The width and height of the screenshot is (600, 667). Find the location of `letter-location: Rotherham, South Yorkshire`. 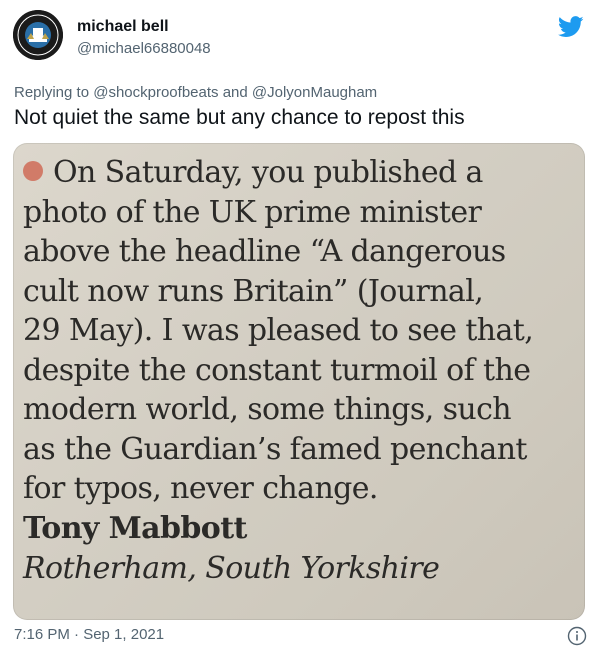

letter-location: Rotherham, South Yorkshire is located at coordinates (231, 568).